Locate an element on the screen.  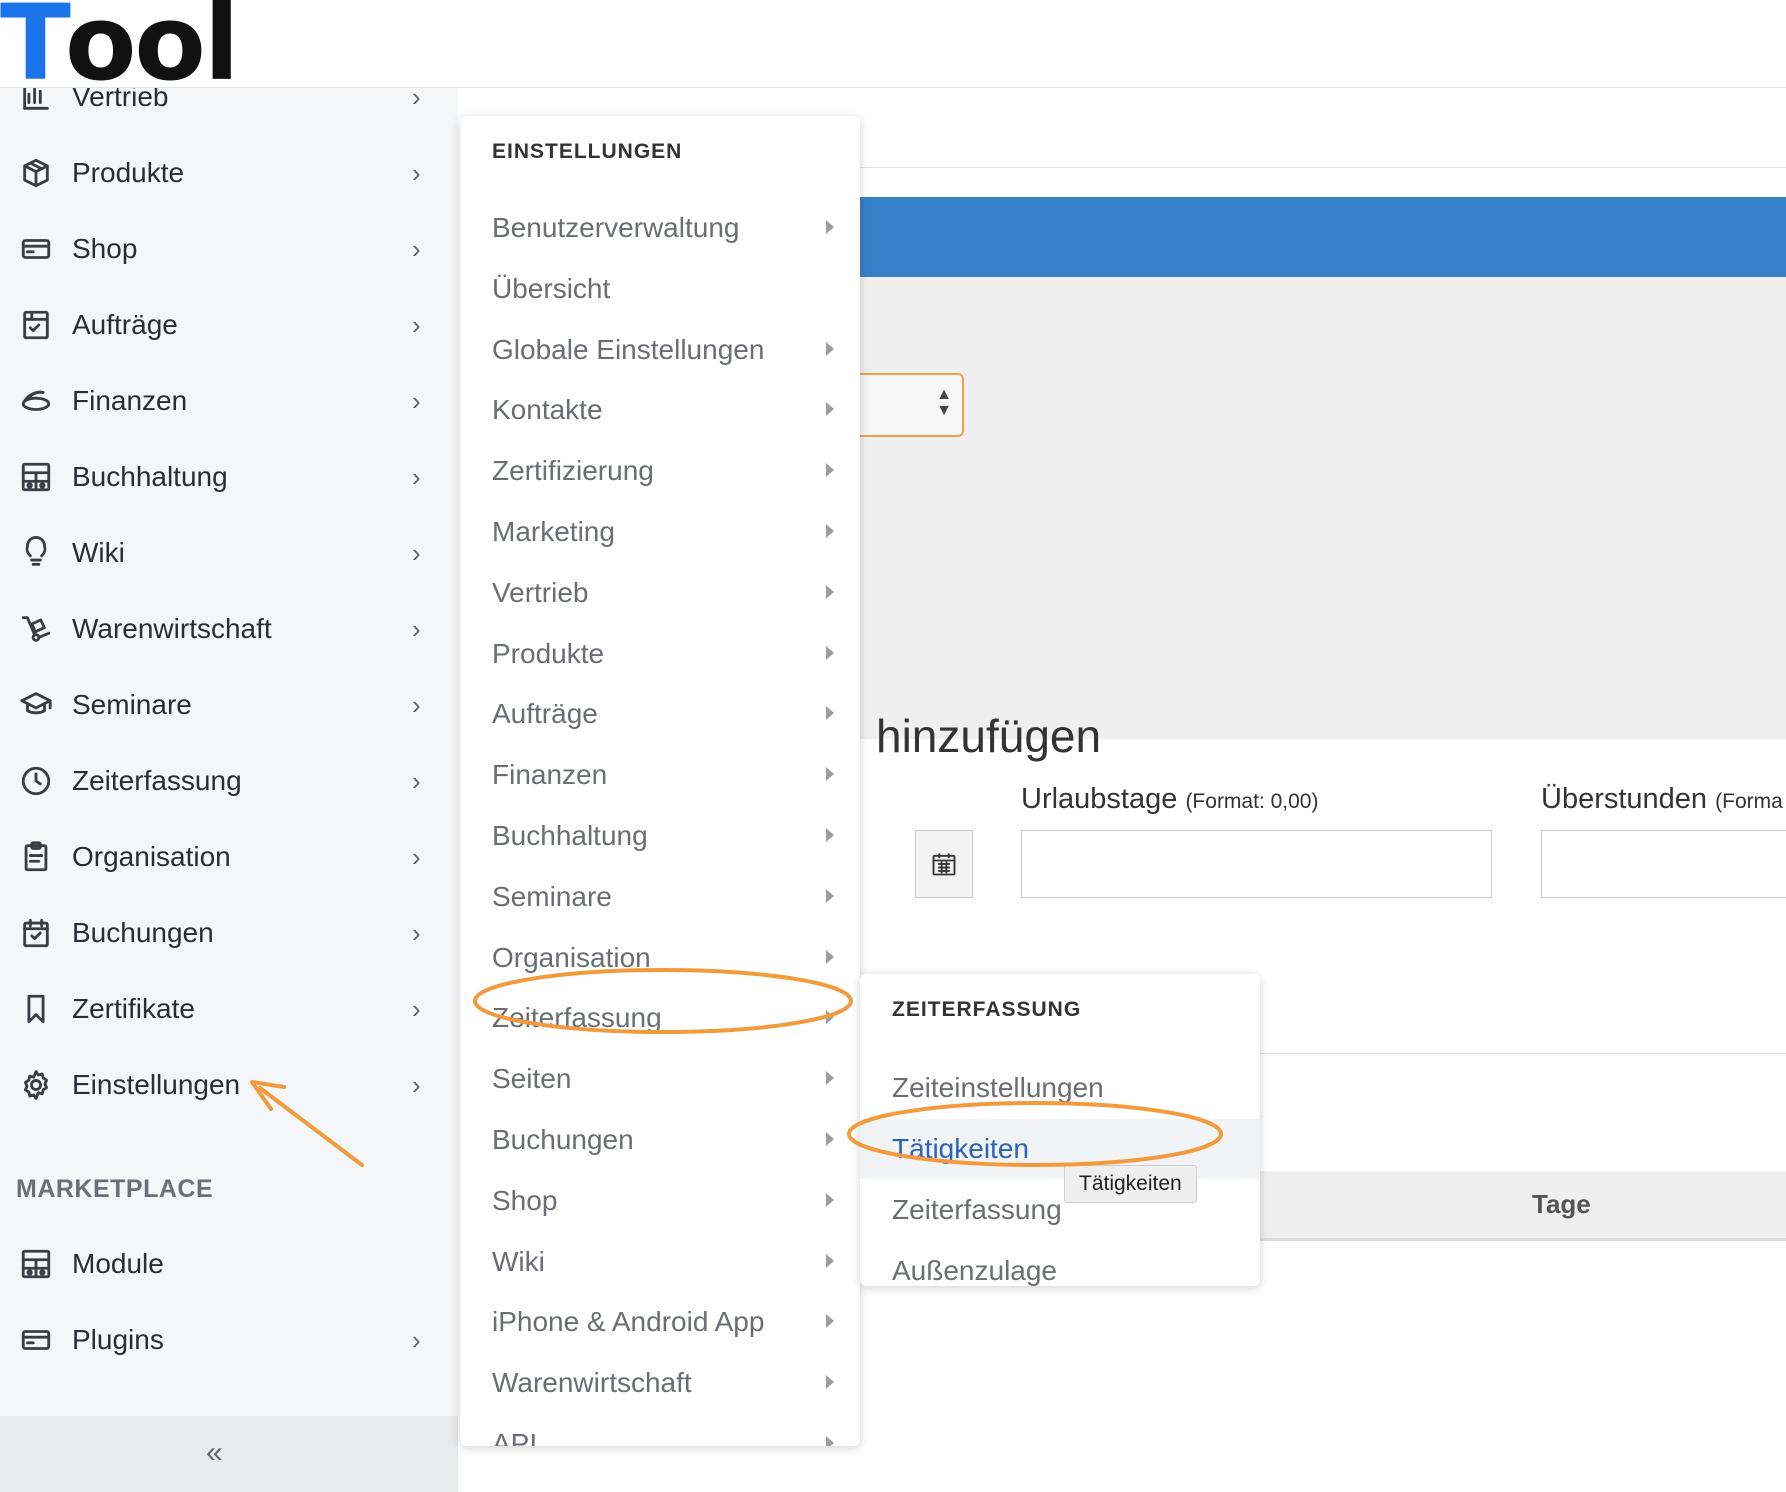
app-header: Tool is located at coordinates (893, 52).